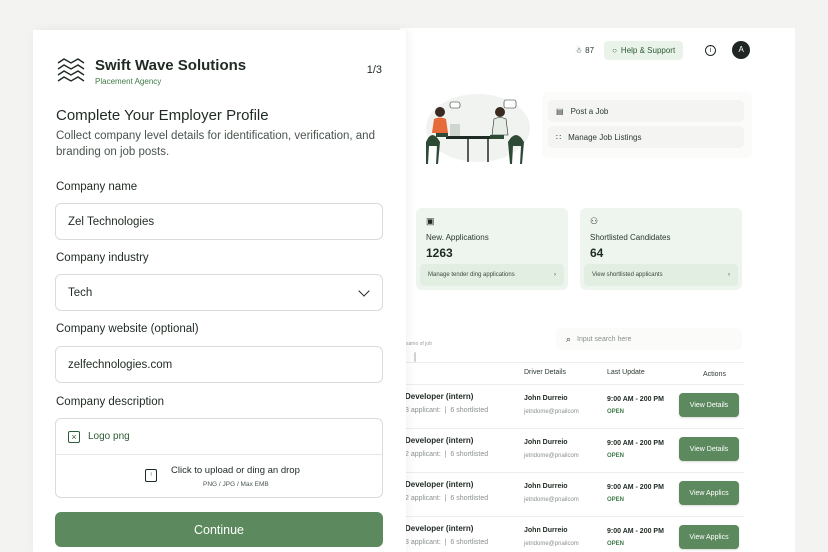  What do you see at coordinates (171, 65) in the screenshot?
I see `brand-name: Swift Wave Solutions` at bounding box center [171, 65].